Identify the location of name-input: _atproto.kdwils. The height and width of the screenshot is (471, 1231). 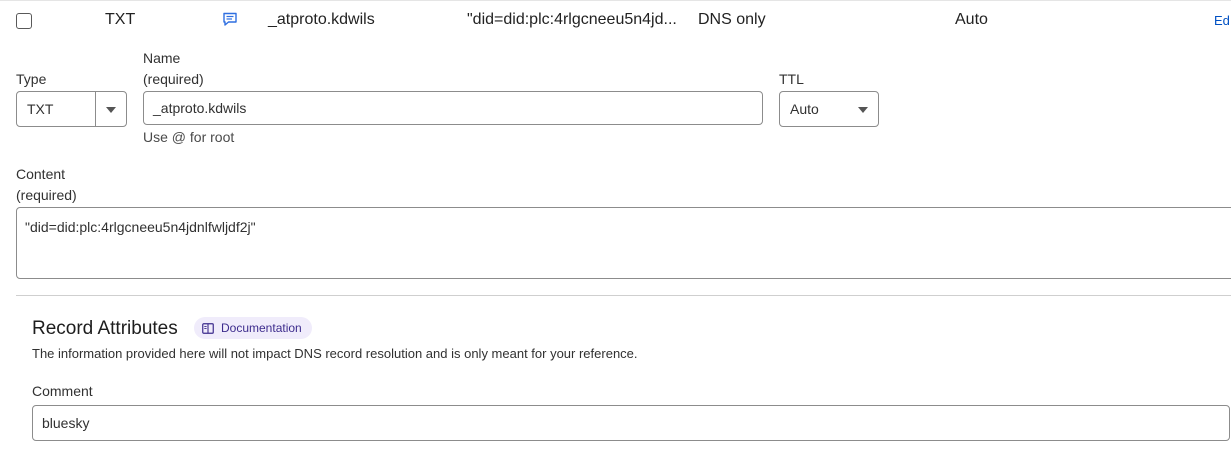
(453, 108).